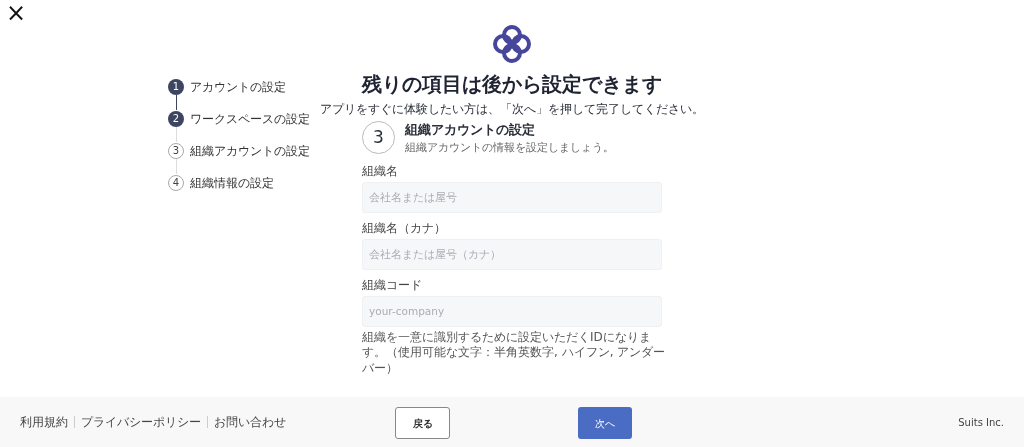 This screenshot has width=1024, height=447. I want to click on field-label: 組織名（カナ）, so click(404, 228).